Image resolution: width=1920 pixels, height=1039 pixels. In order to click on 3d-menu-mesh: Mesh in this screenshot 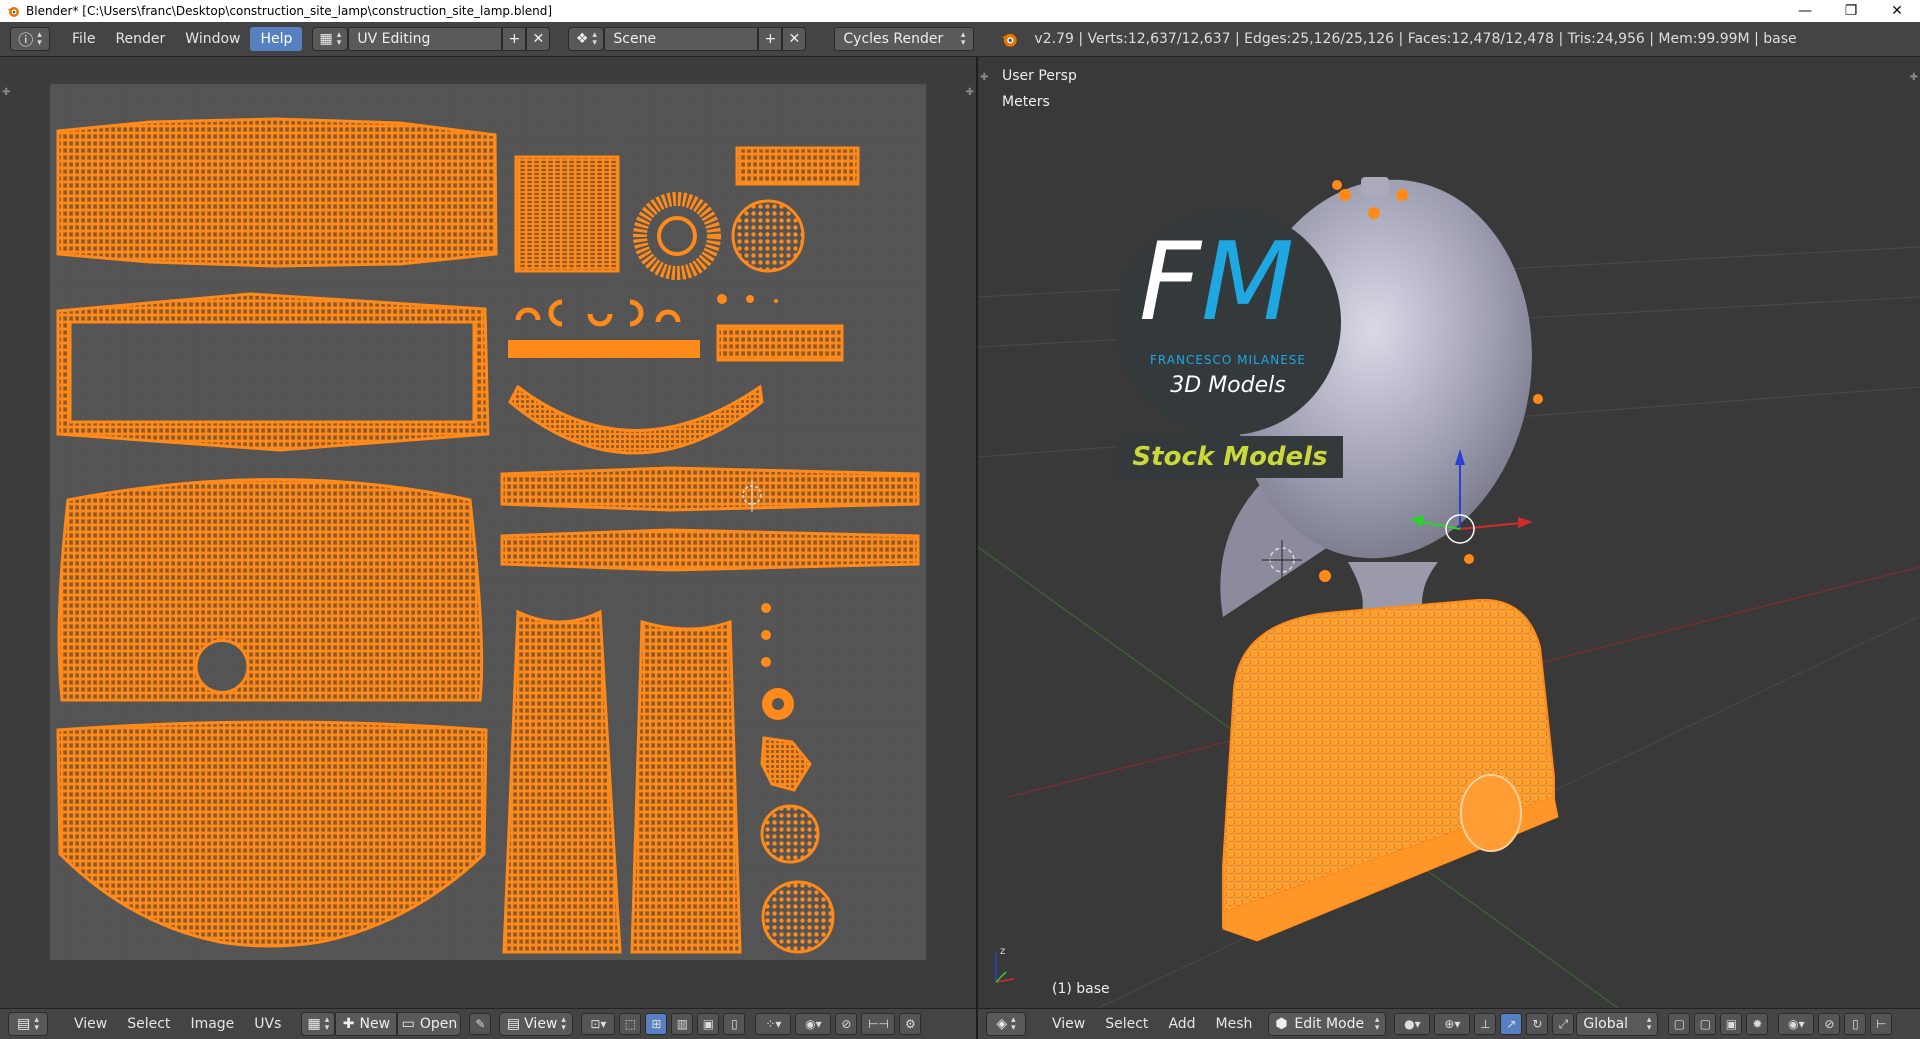, I will do `click(1234, 1024)`.